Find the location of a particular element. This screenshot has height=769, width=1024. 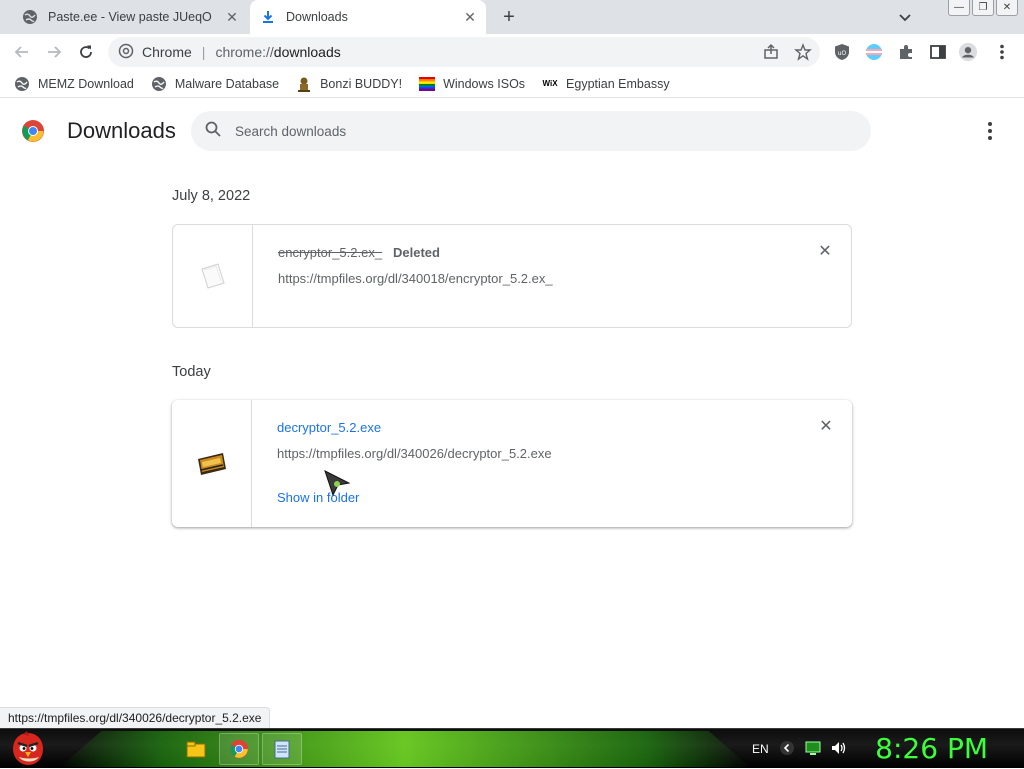

system-tray: EN is located at coordinates (799, 749).